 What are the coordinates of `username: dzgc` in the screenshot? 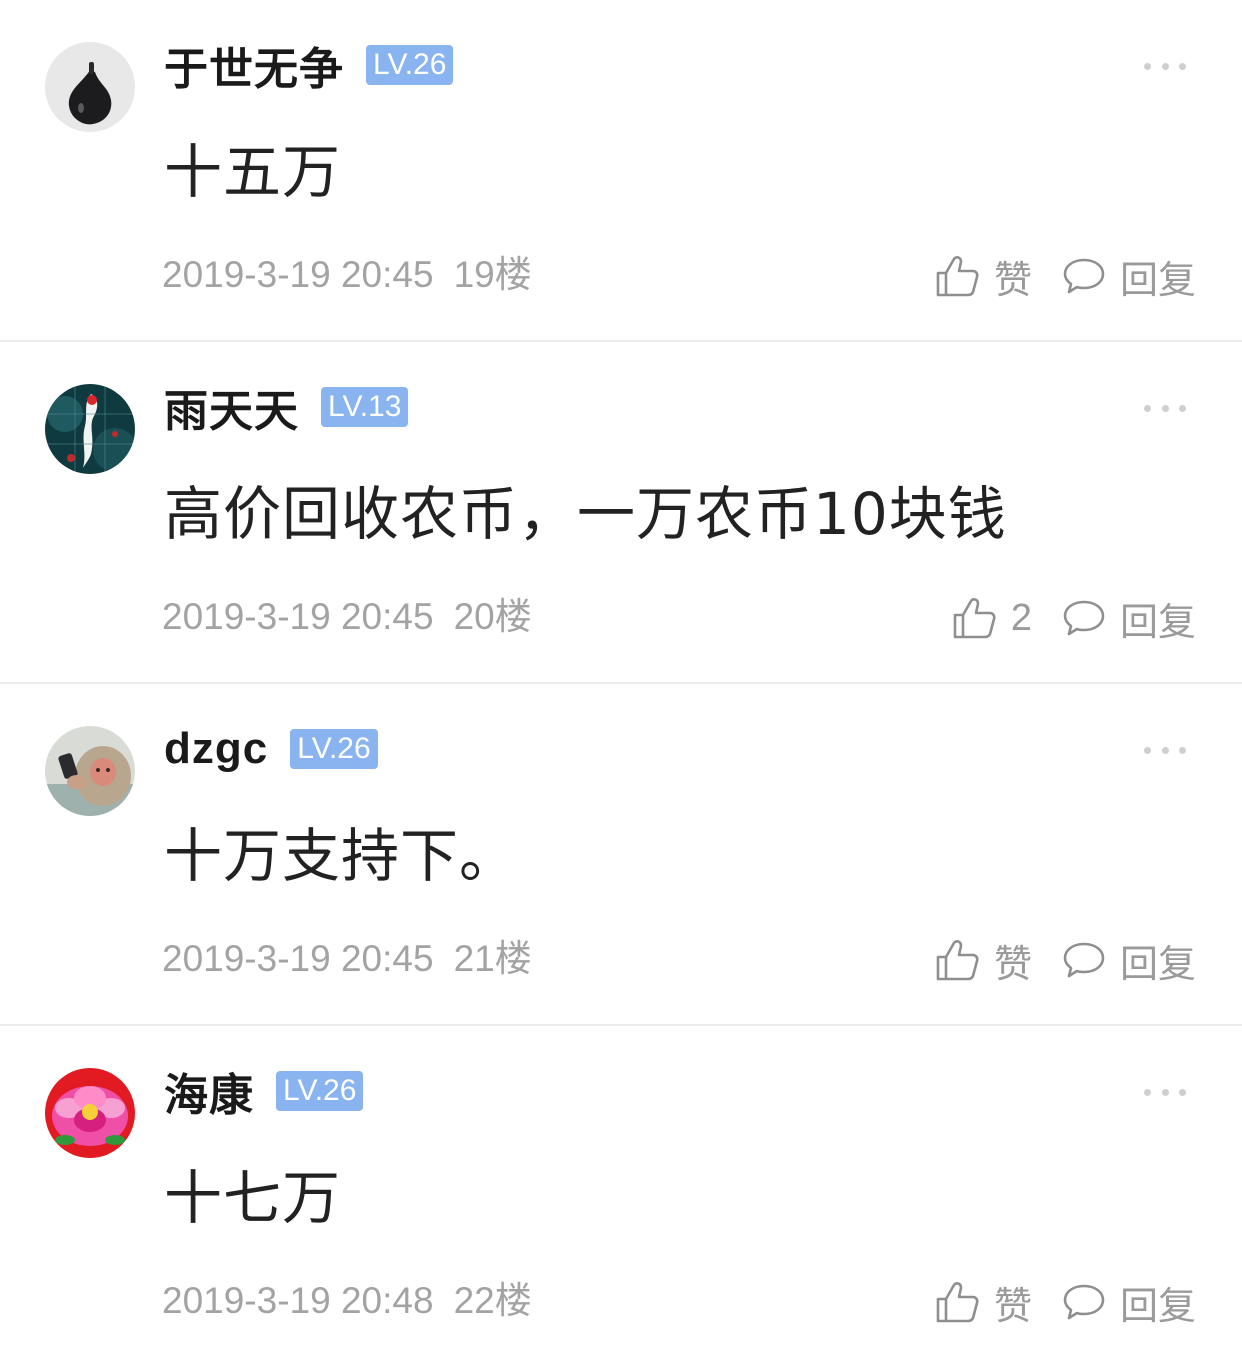 It's located at (216, 749).